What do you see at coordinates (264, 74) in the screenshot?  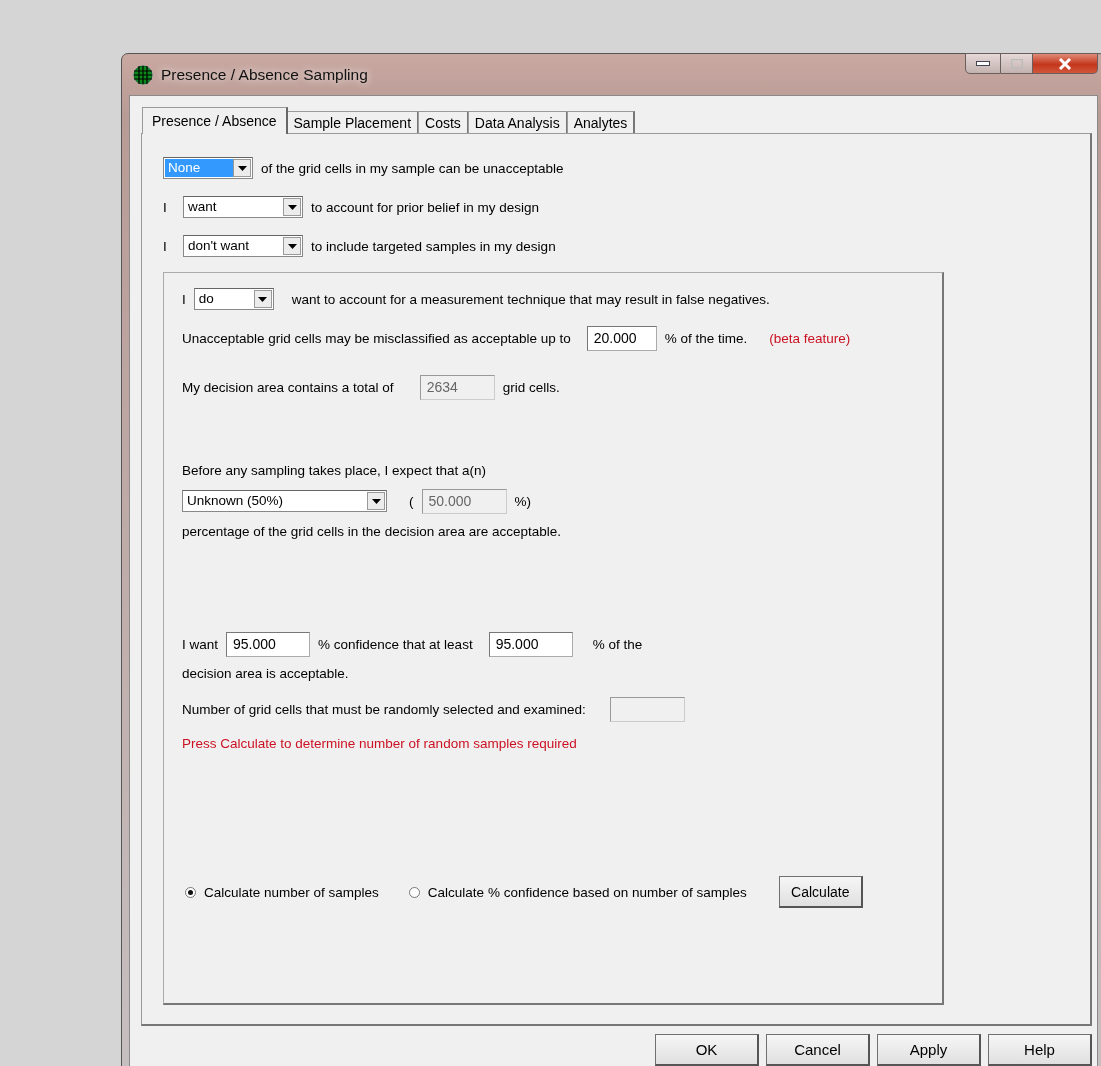 I see `window-title: Presence / Absence Sampling` at bounding box center [264, 74].